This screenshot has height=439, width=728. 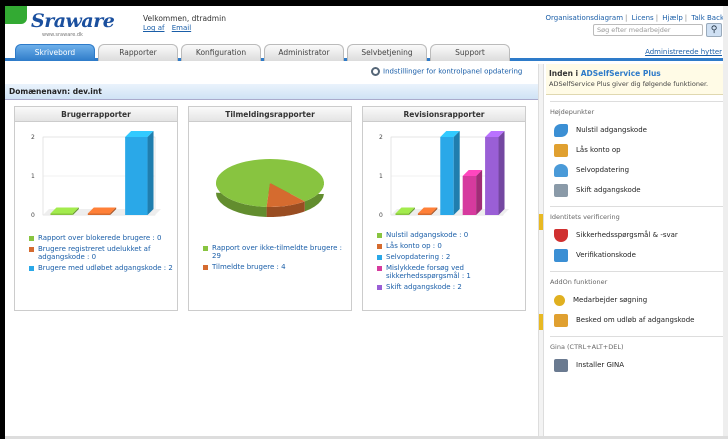 I want to click on tab-desktop: Skrivebord, so click(x=55, y=52).